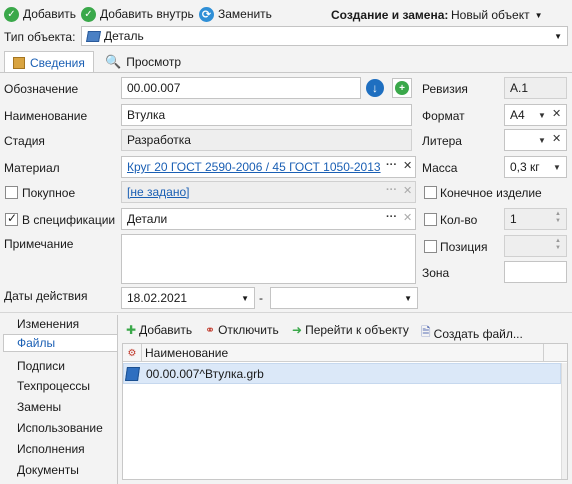 The image size is (572, 484). What do you see at coordinates (266, 115) in the screenshot?
I see `name-field: Втулка` at bounding box center [266, 115].